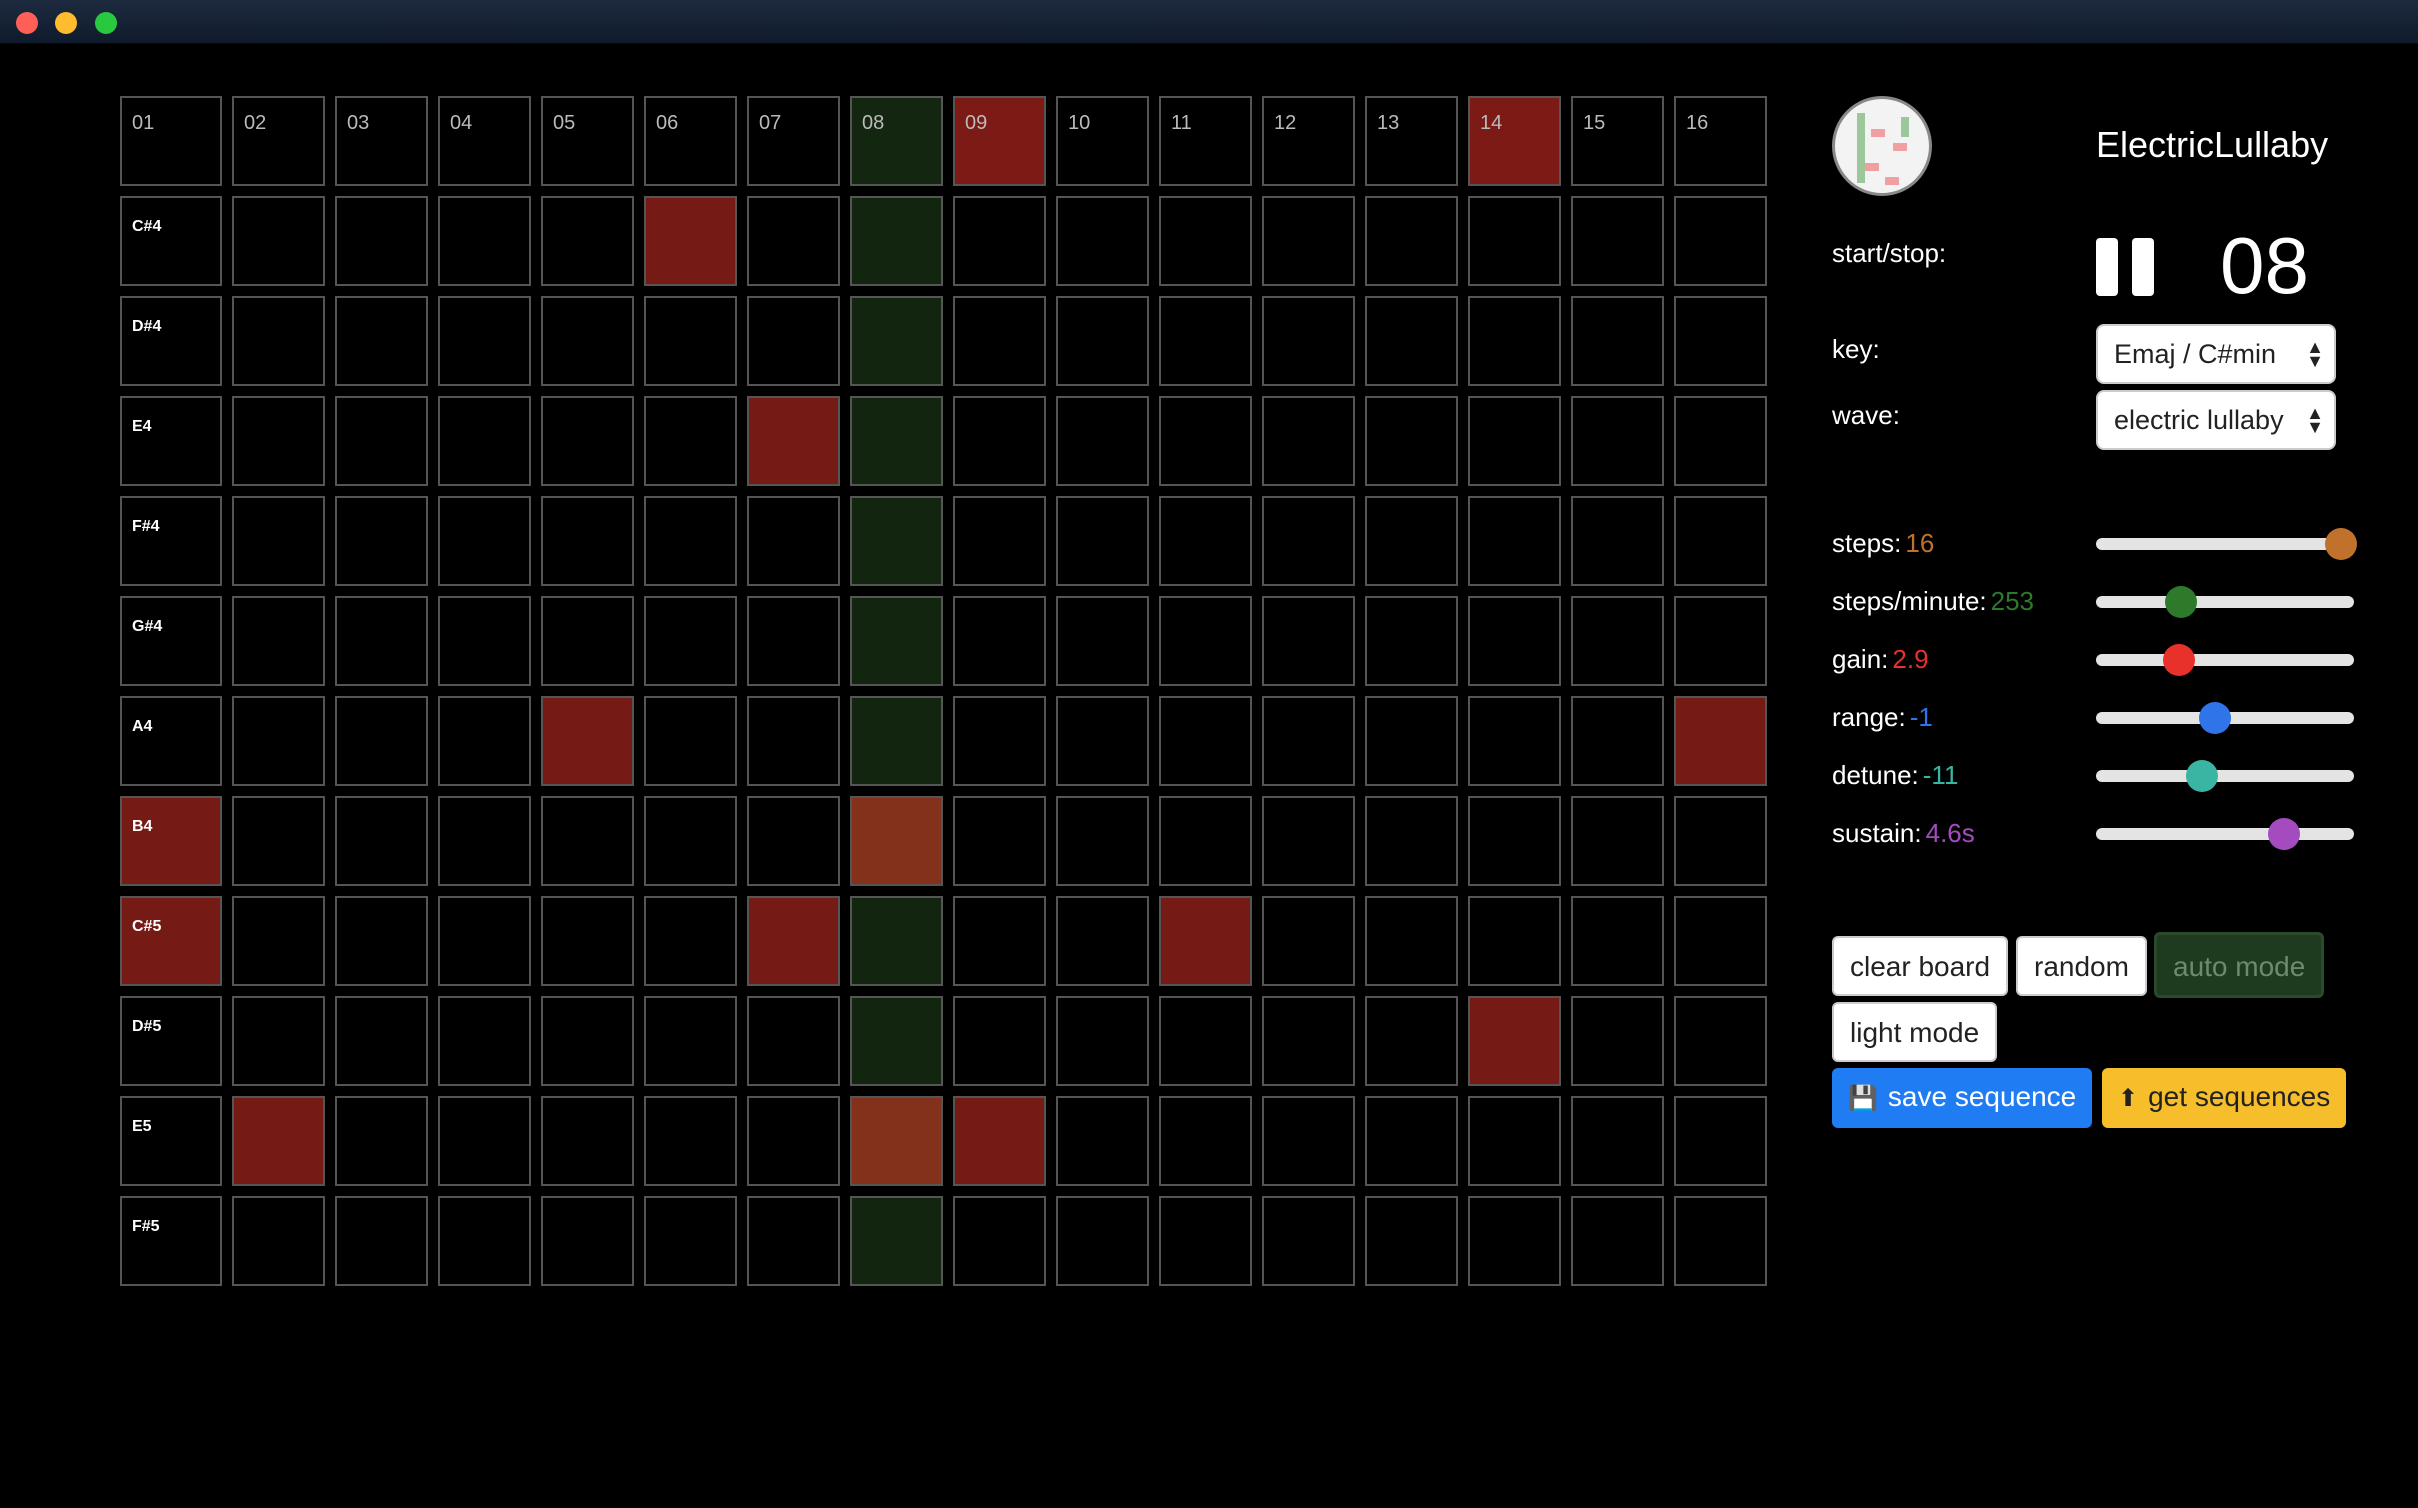 Image resolution: width=2418 pixels, height=1508 pixels. I want to click on slider-knob, so click(2341, 544).